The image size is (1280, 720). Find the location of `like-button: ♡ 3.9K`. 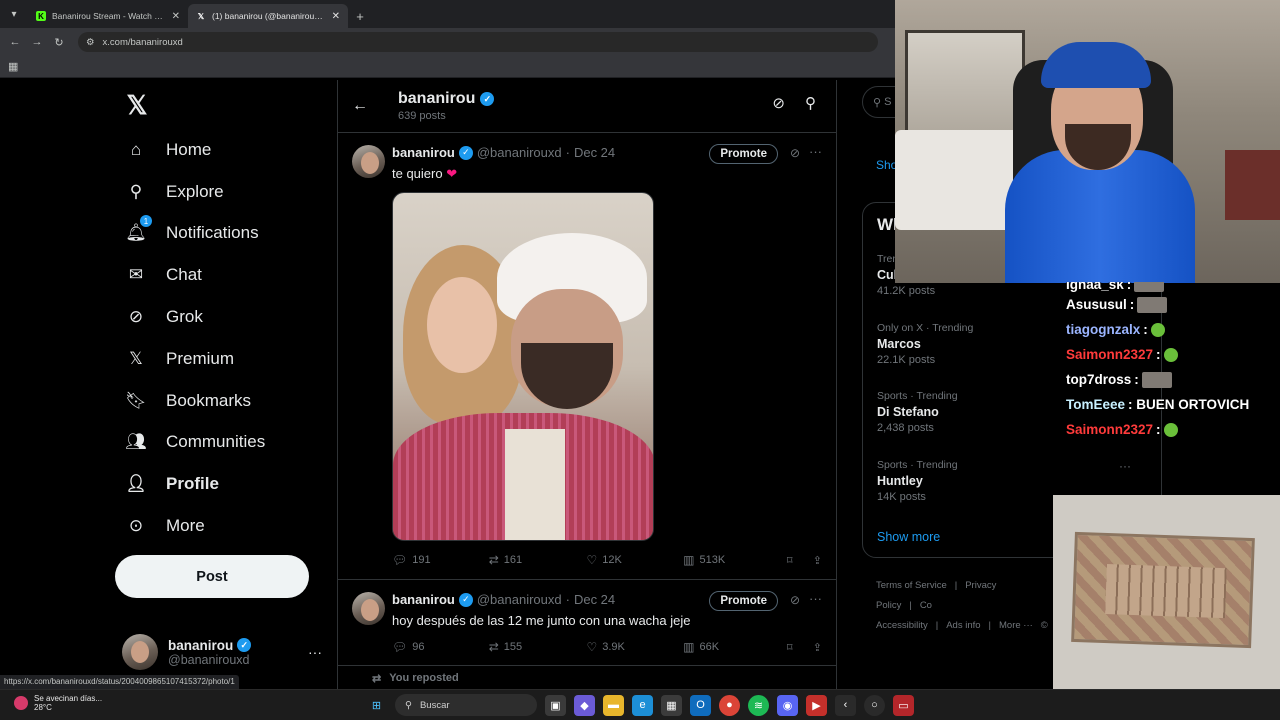

like-button: ♡ 3.9K is located at coordinates (634, 647).